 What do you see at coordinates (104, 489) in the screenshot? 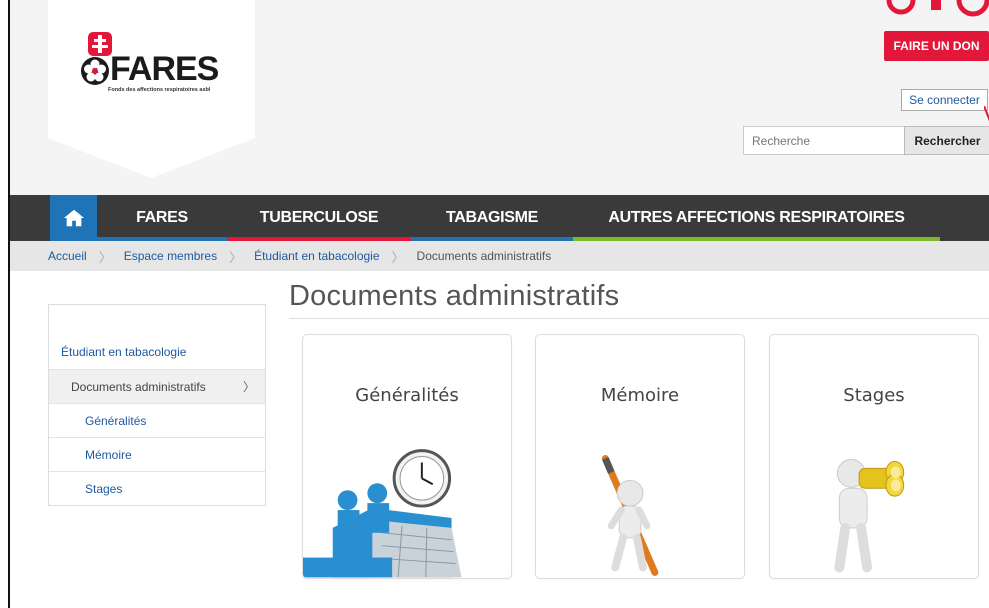
I see `sidebar-item-label: Stages` at bounding box center [104, 489].